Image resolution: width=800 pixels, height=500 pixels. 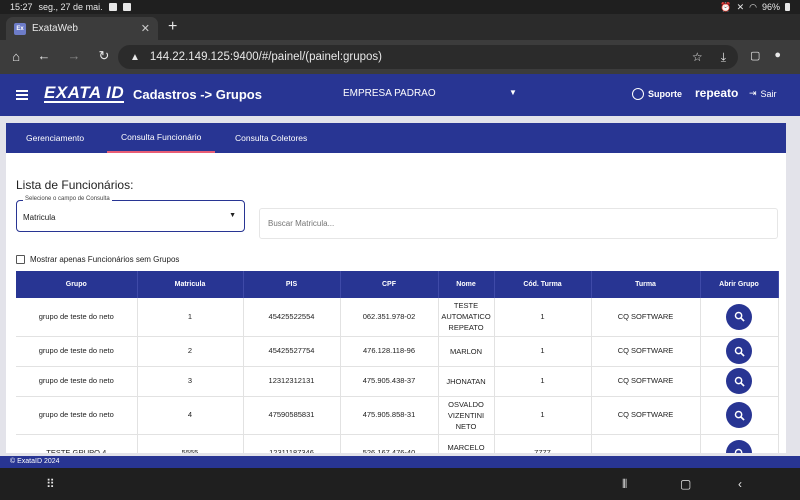 I want to click on company-selector: EMPRESA PADRAO, so click(x=389, y=93).